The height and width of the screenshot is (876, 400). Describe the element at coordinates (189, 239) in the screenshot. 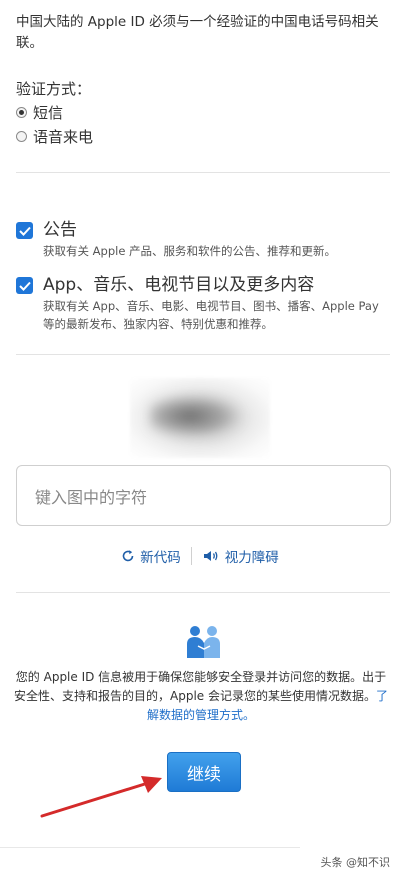

I see `subscription-text: 公告 获取有关 Apple 产品、服务和软件的公告、推荐和更新。` at that location.